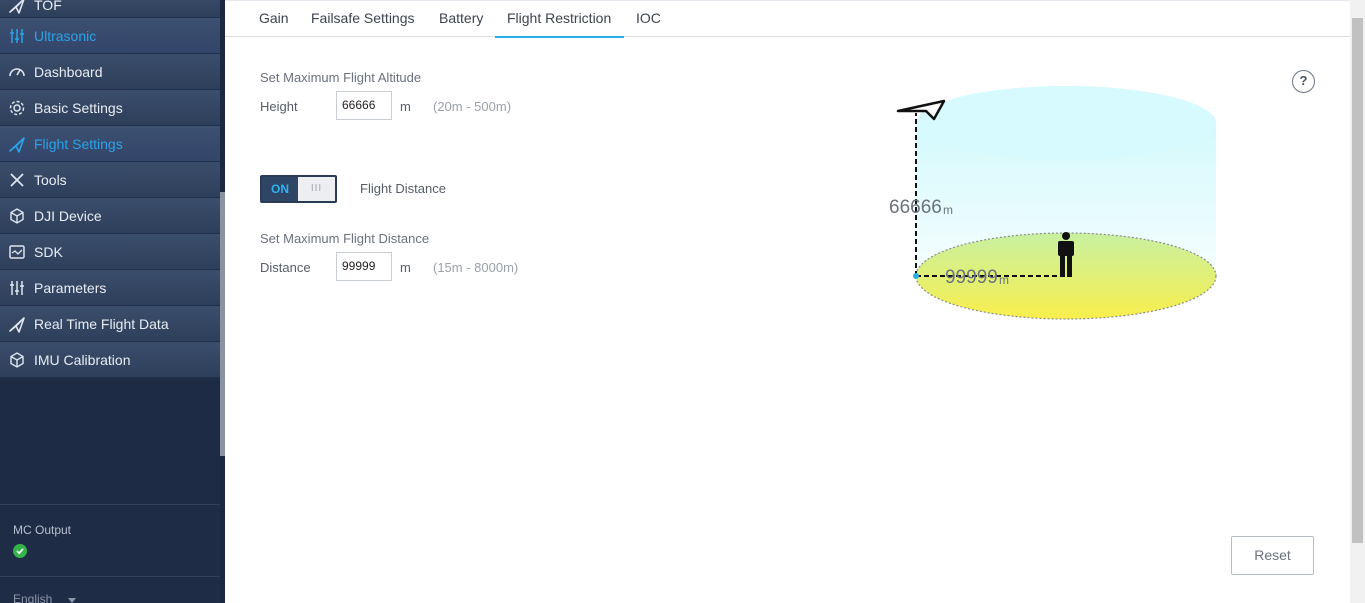 Image resolution: width=1365 pixels, height=603 pixels. Describe the element at coordinates (32, 597) in the screenshot. I see `language-select: English` at that location.